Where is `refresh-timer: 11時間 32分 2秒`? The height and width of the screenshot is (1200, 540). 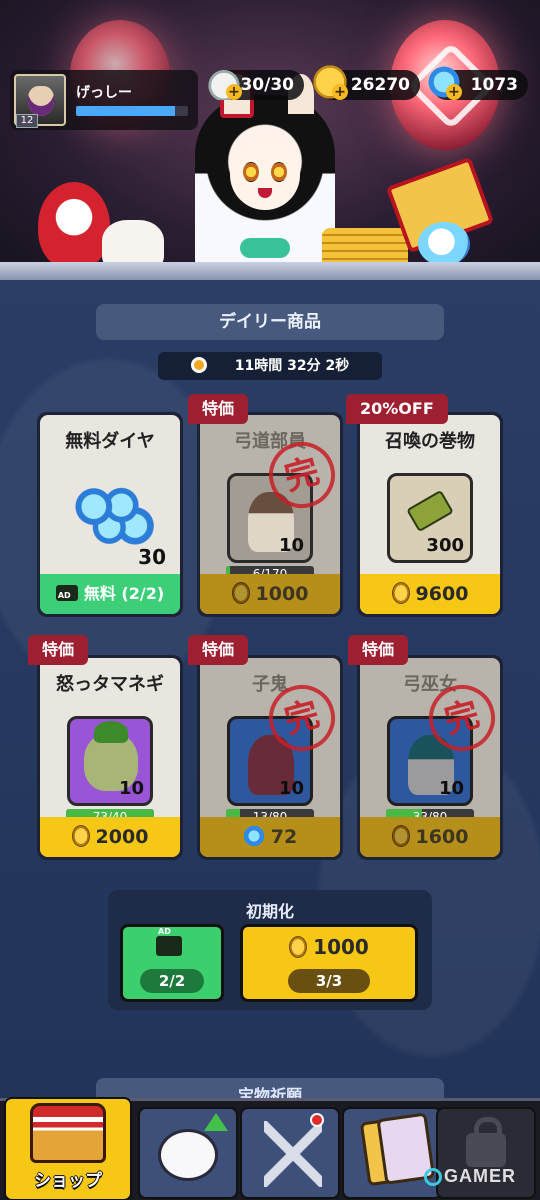
refresh-timer: 11時間 32分 2秒 is located at coordinates (270, 366).